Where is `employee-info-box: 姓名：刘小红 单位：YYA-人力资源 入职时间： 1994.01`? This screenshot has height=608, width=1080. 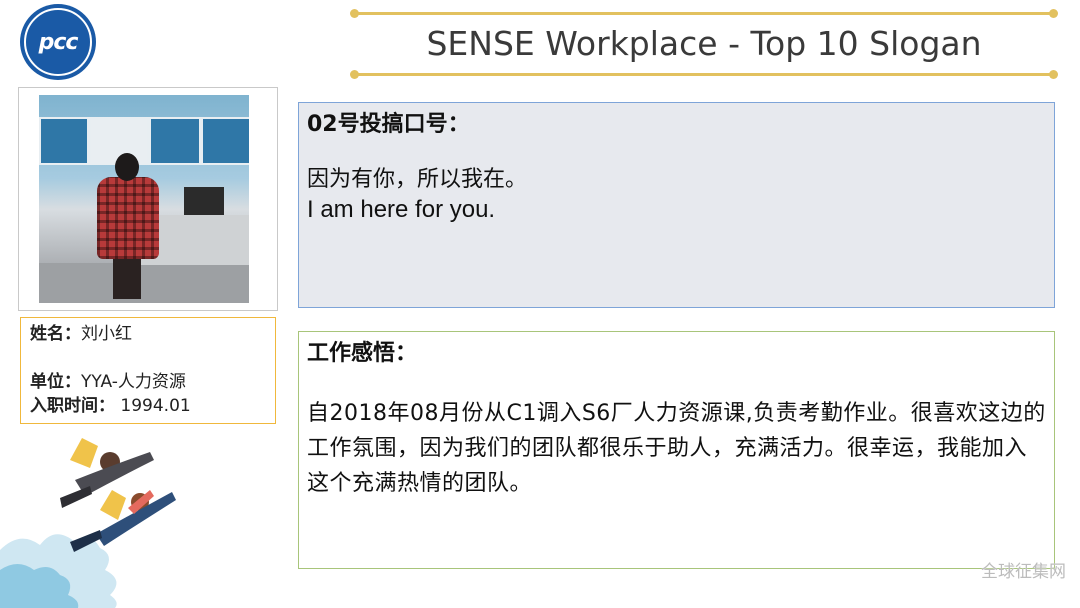
employee-info-box: 姓名：刘小红 单位：YYA-人力资源 入职时间： 1994.01 is located at coordinates (148, 370).